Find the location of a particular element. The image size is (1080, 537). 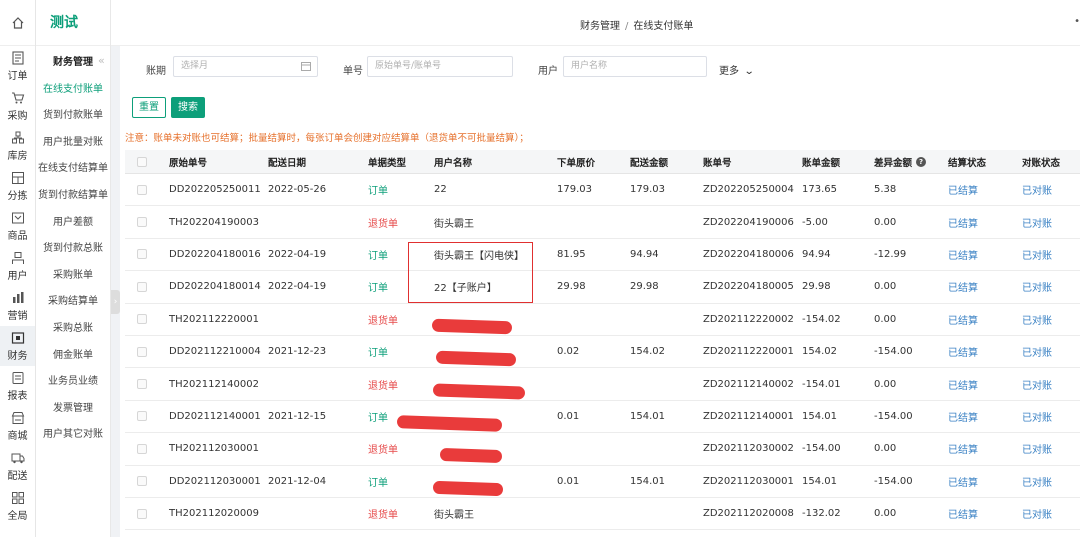

rail-item-finance: 财务 is located at coordinates (17, 346).